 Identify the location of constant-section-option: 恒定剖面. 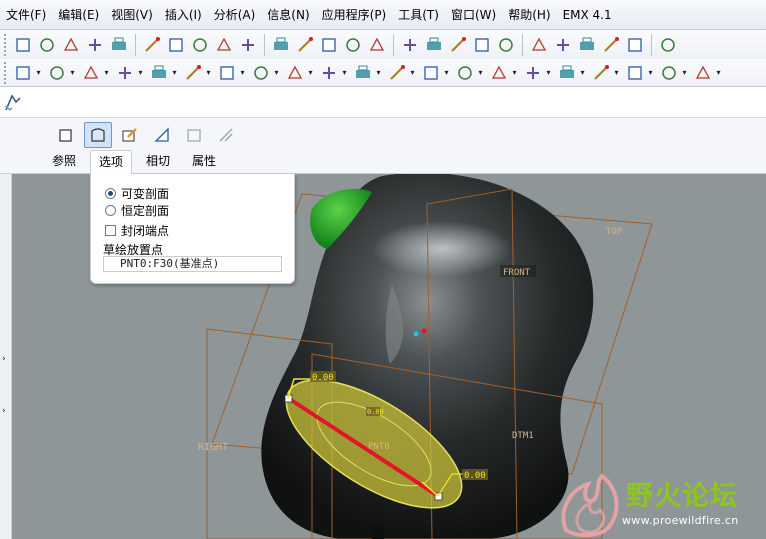
(137, 210).